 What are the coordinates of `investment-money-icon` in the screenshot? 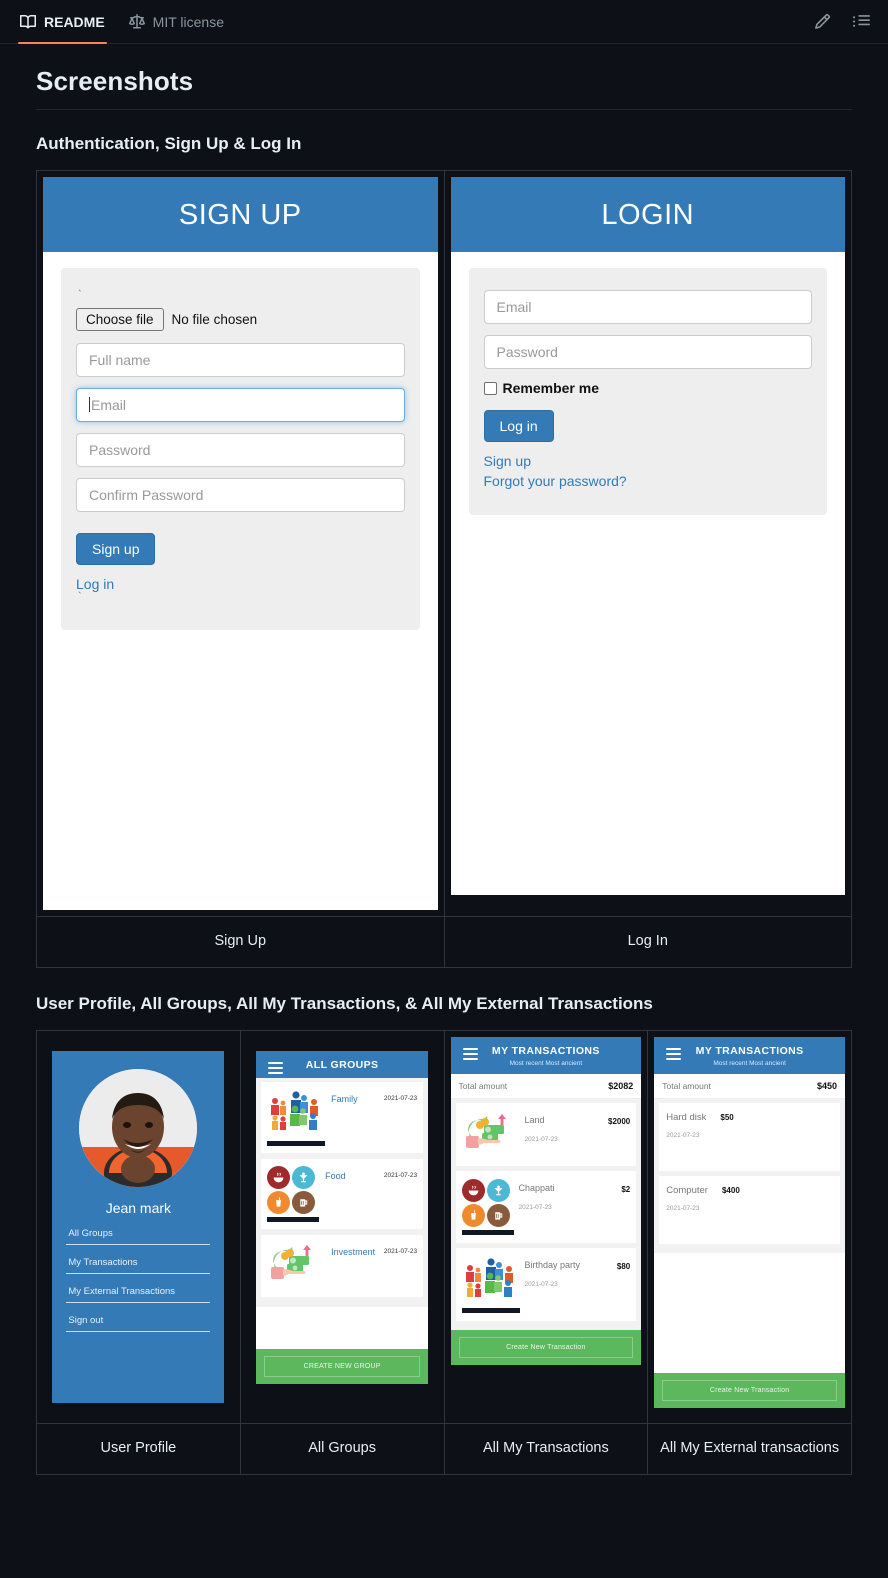 It's located at (491, 1134).